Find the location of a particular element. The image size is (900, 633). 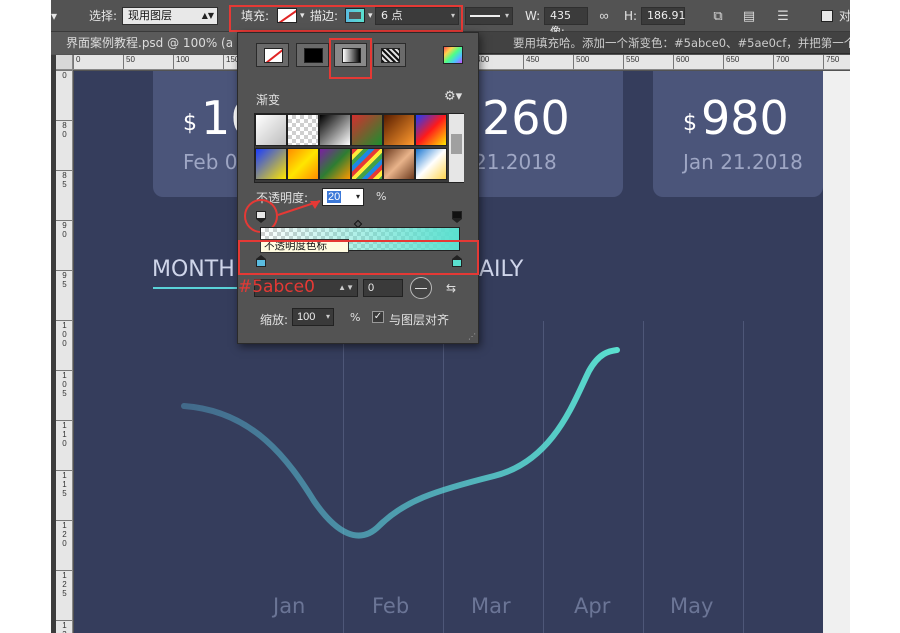

ruler-tick-label: 550 is located at coordinates (631, 62).